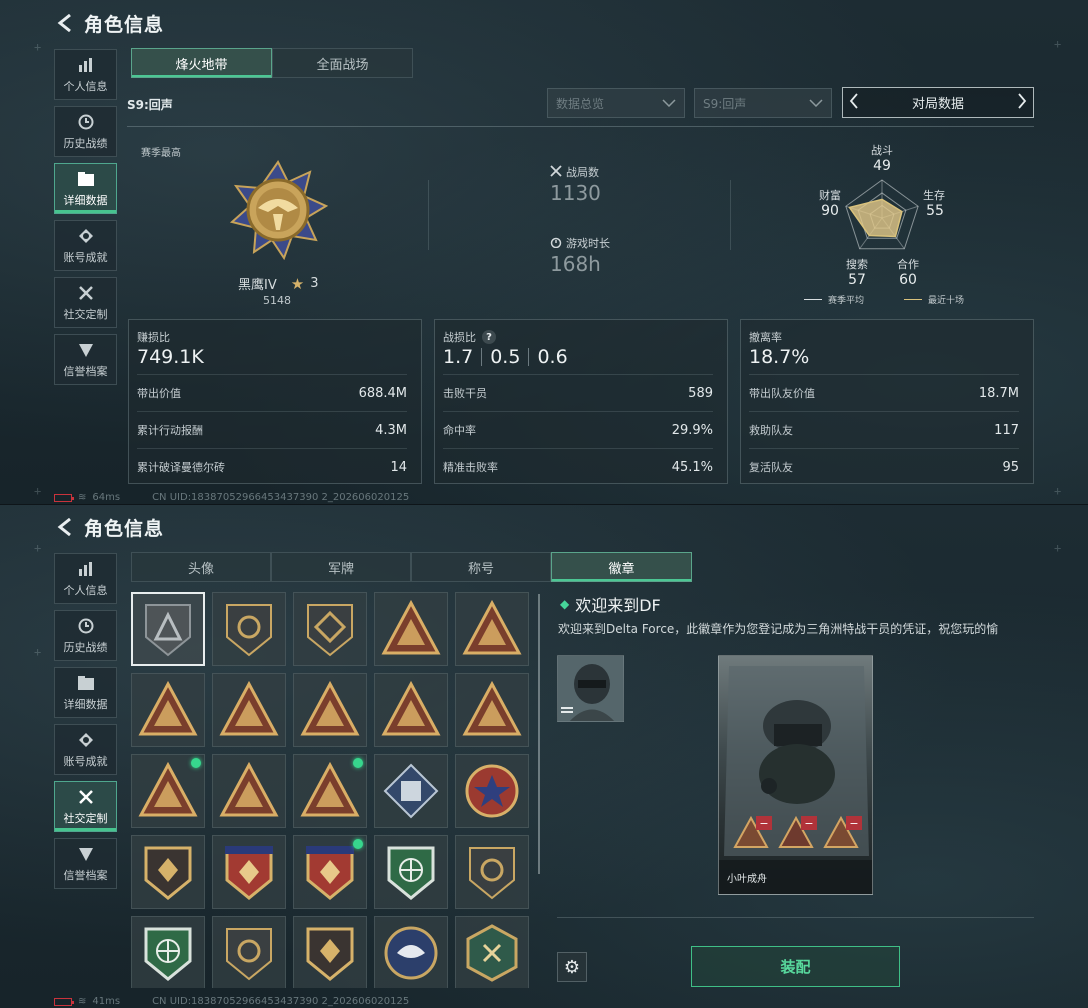 This screenshot has width=1088, height=1008. What do you see at coordinates (621, 567) in the screenshot?
I see `tab-badge: 徽章` at bounding box center [621, 567].